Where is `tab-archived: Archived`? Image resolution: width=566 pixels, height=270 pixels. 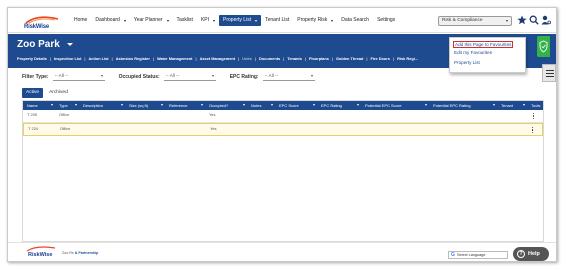
tab-archived: Archived is located at coordinates (58, 93).